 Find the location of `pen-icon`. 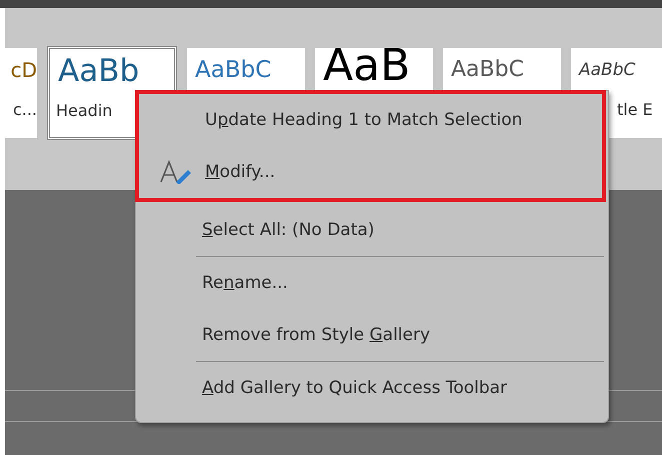

pen-icon is located at coordinates (176, 172).